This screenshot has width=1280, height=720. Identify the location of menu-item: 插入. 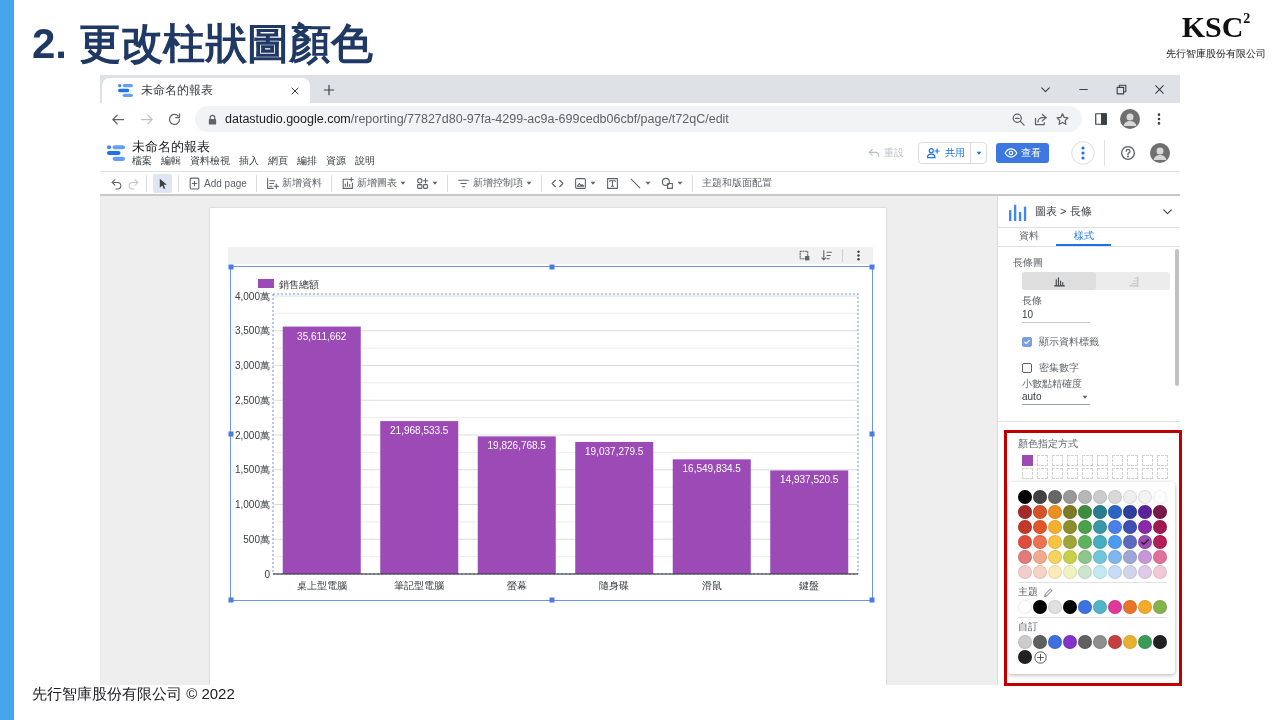
(249, 160).